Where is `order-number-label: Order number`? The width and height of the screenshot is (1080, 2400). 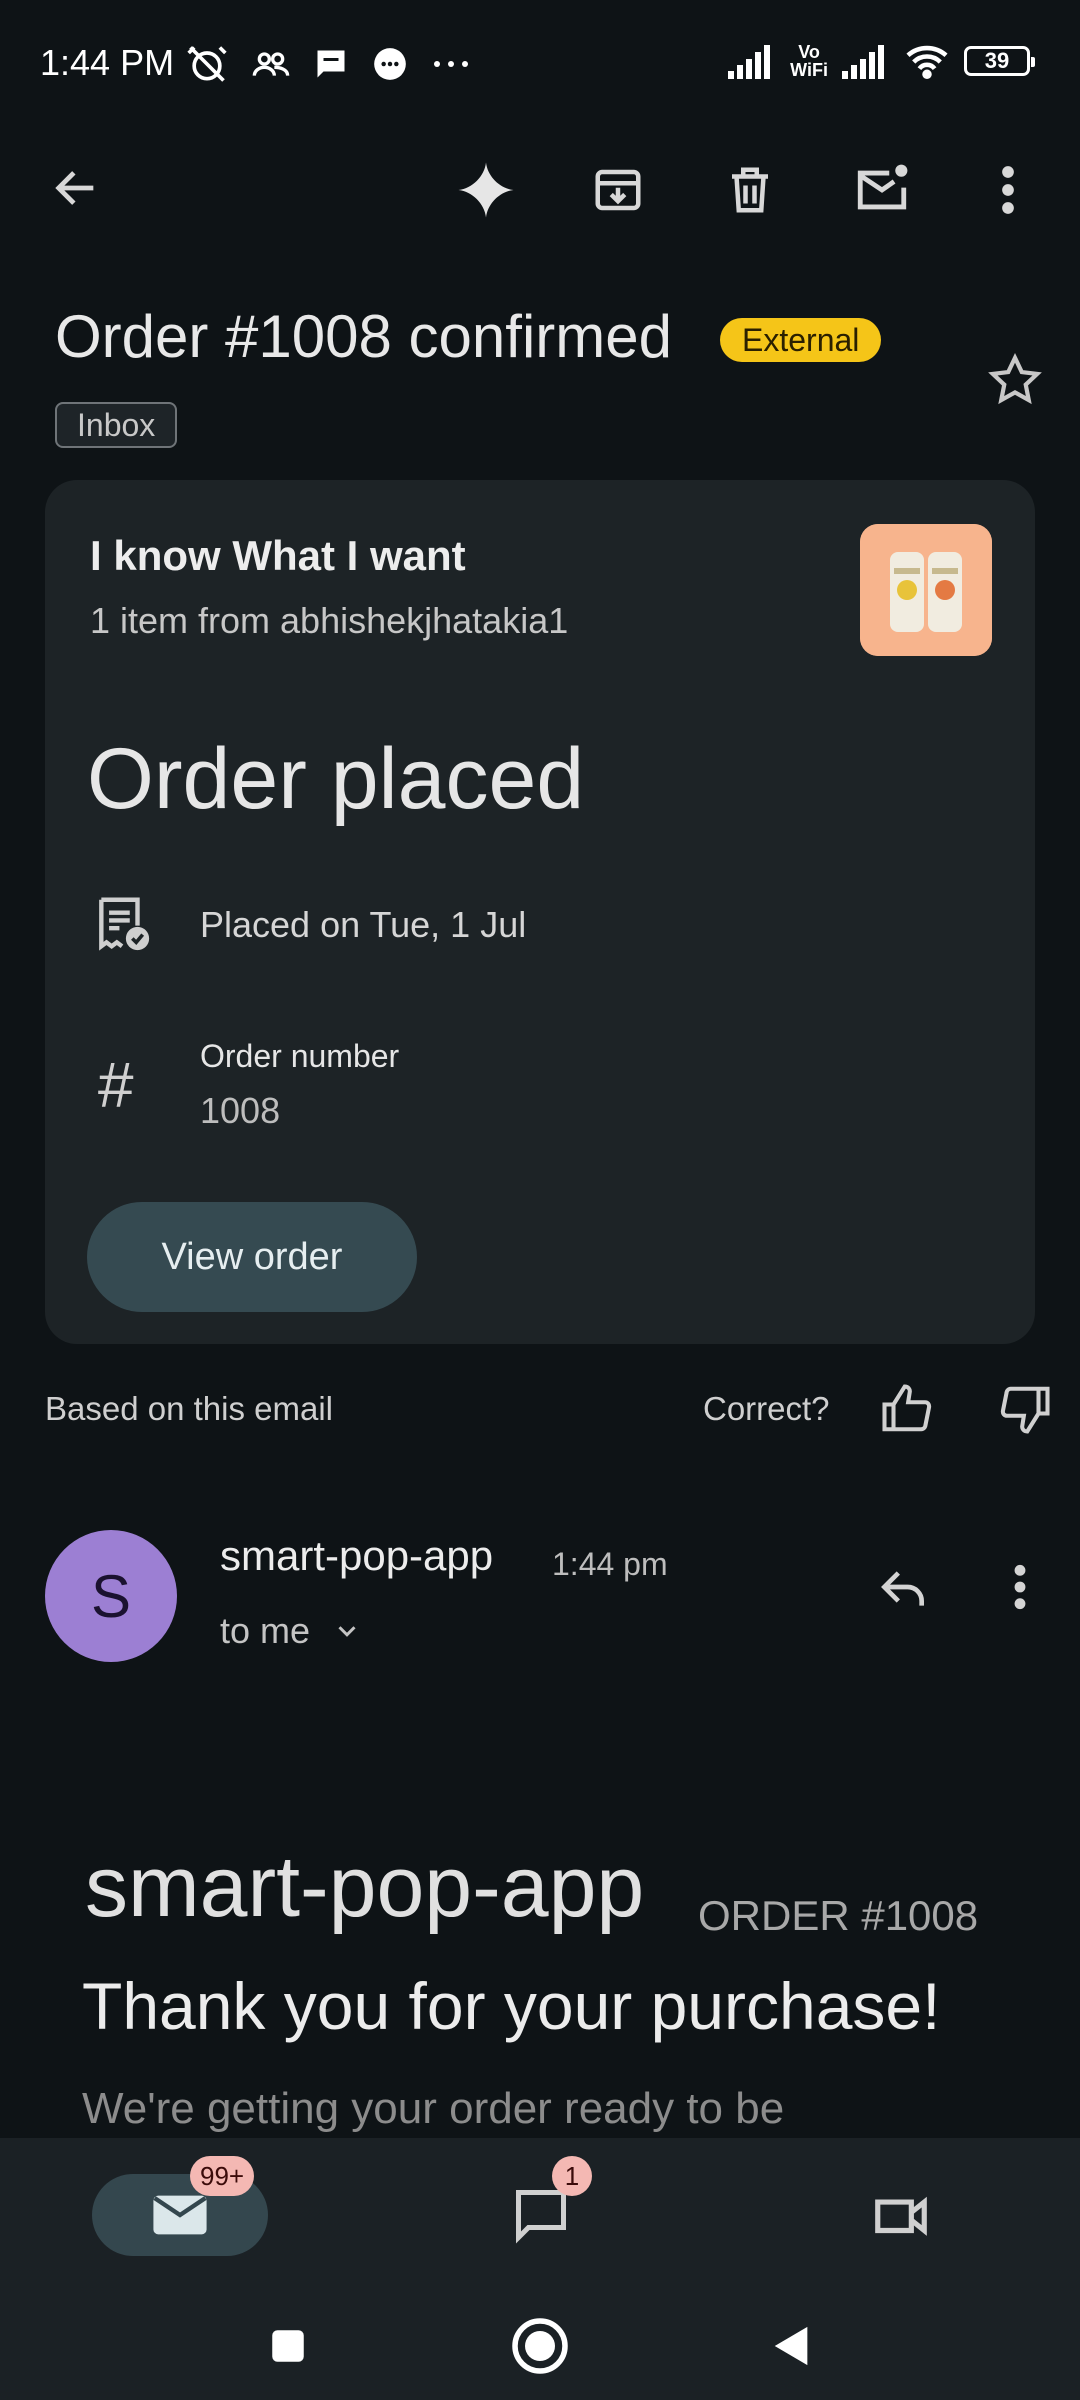
order-number-label: Order number is located at coordinates (300, 1056).